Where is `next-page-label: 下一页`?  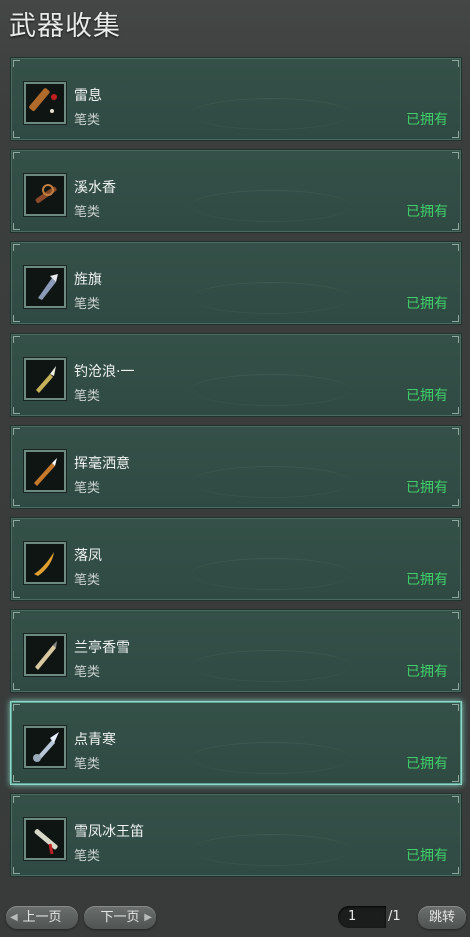 next-page-label: 下一页 is located at coordinates (120, 917).